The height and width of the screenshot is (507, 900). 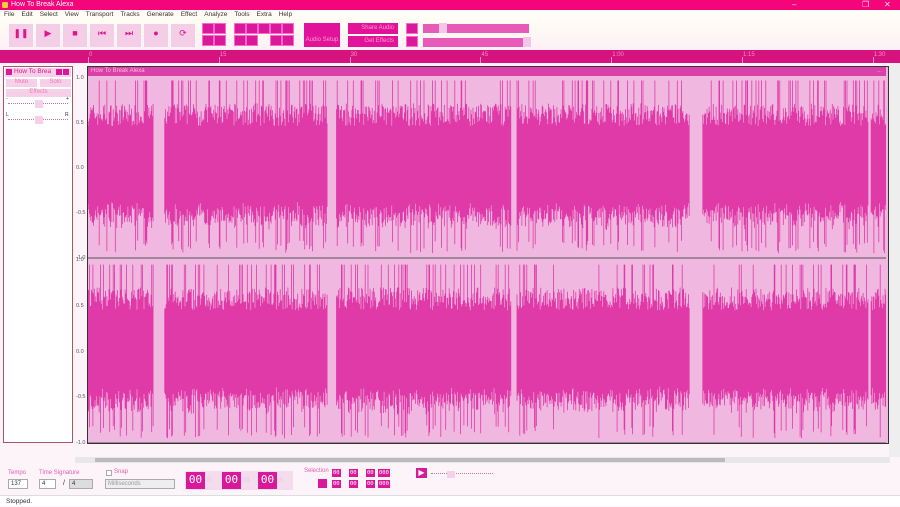 I want to click on snap-unit-select: Milliseconds, so click(x=140, y=484).